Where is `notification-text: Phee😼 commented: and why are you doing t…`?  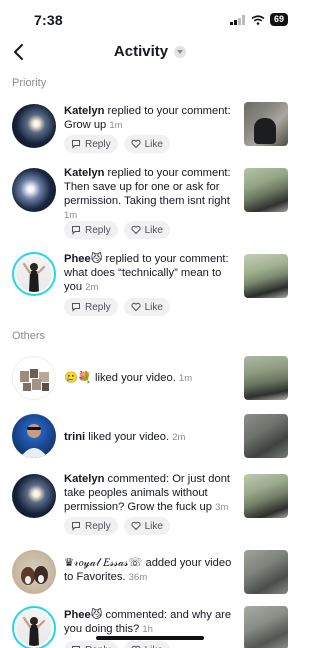 notification-text: Phee😼 commented: and why are you doing t… is located at coordinates (150, 622).